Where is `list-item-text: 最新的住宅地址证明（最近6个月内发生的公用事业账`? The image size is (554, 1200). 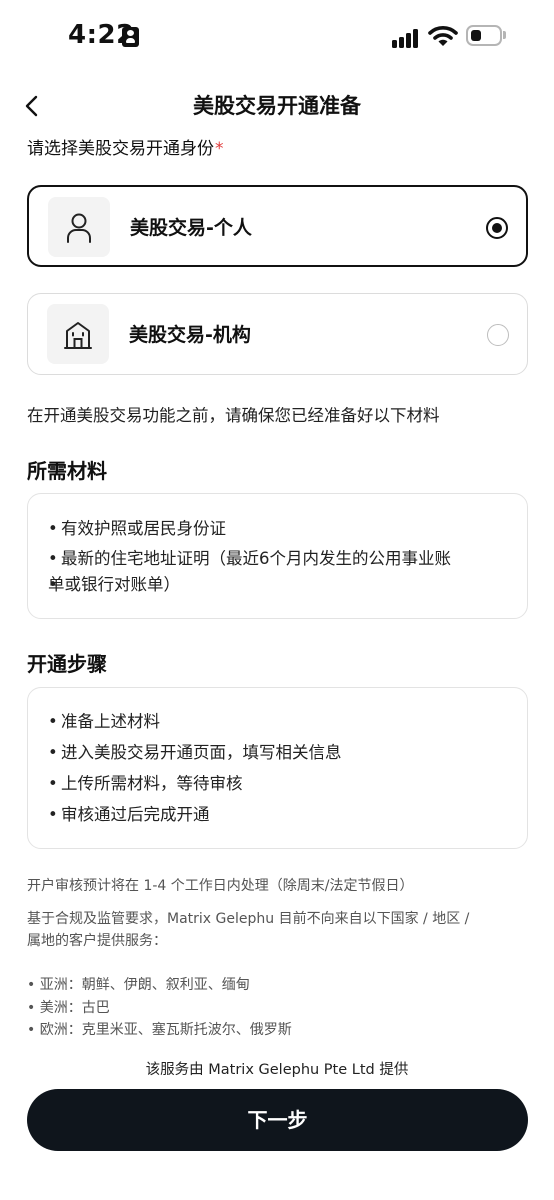
list-item-text: 最新的住宅地址证明（最近6个月内发生的公用事业账 is located at coordinates (256, 558).